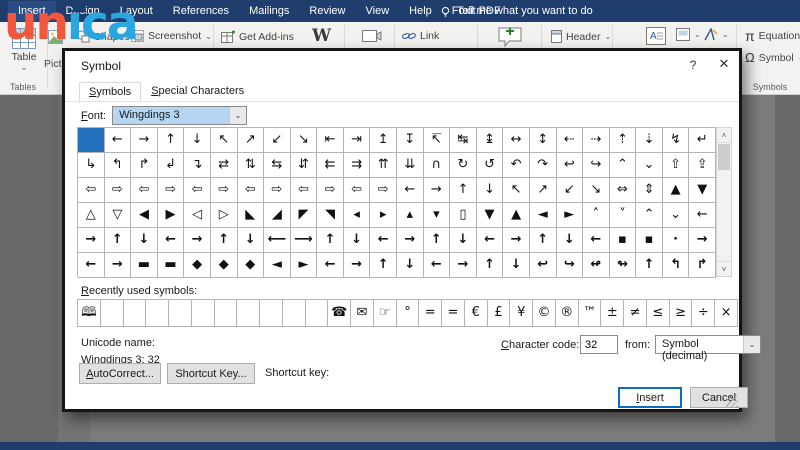  I want to click on symbol-cell: ↯, so click(676, 140).